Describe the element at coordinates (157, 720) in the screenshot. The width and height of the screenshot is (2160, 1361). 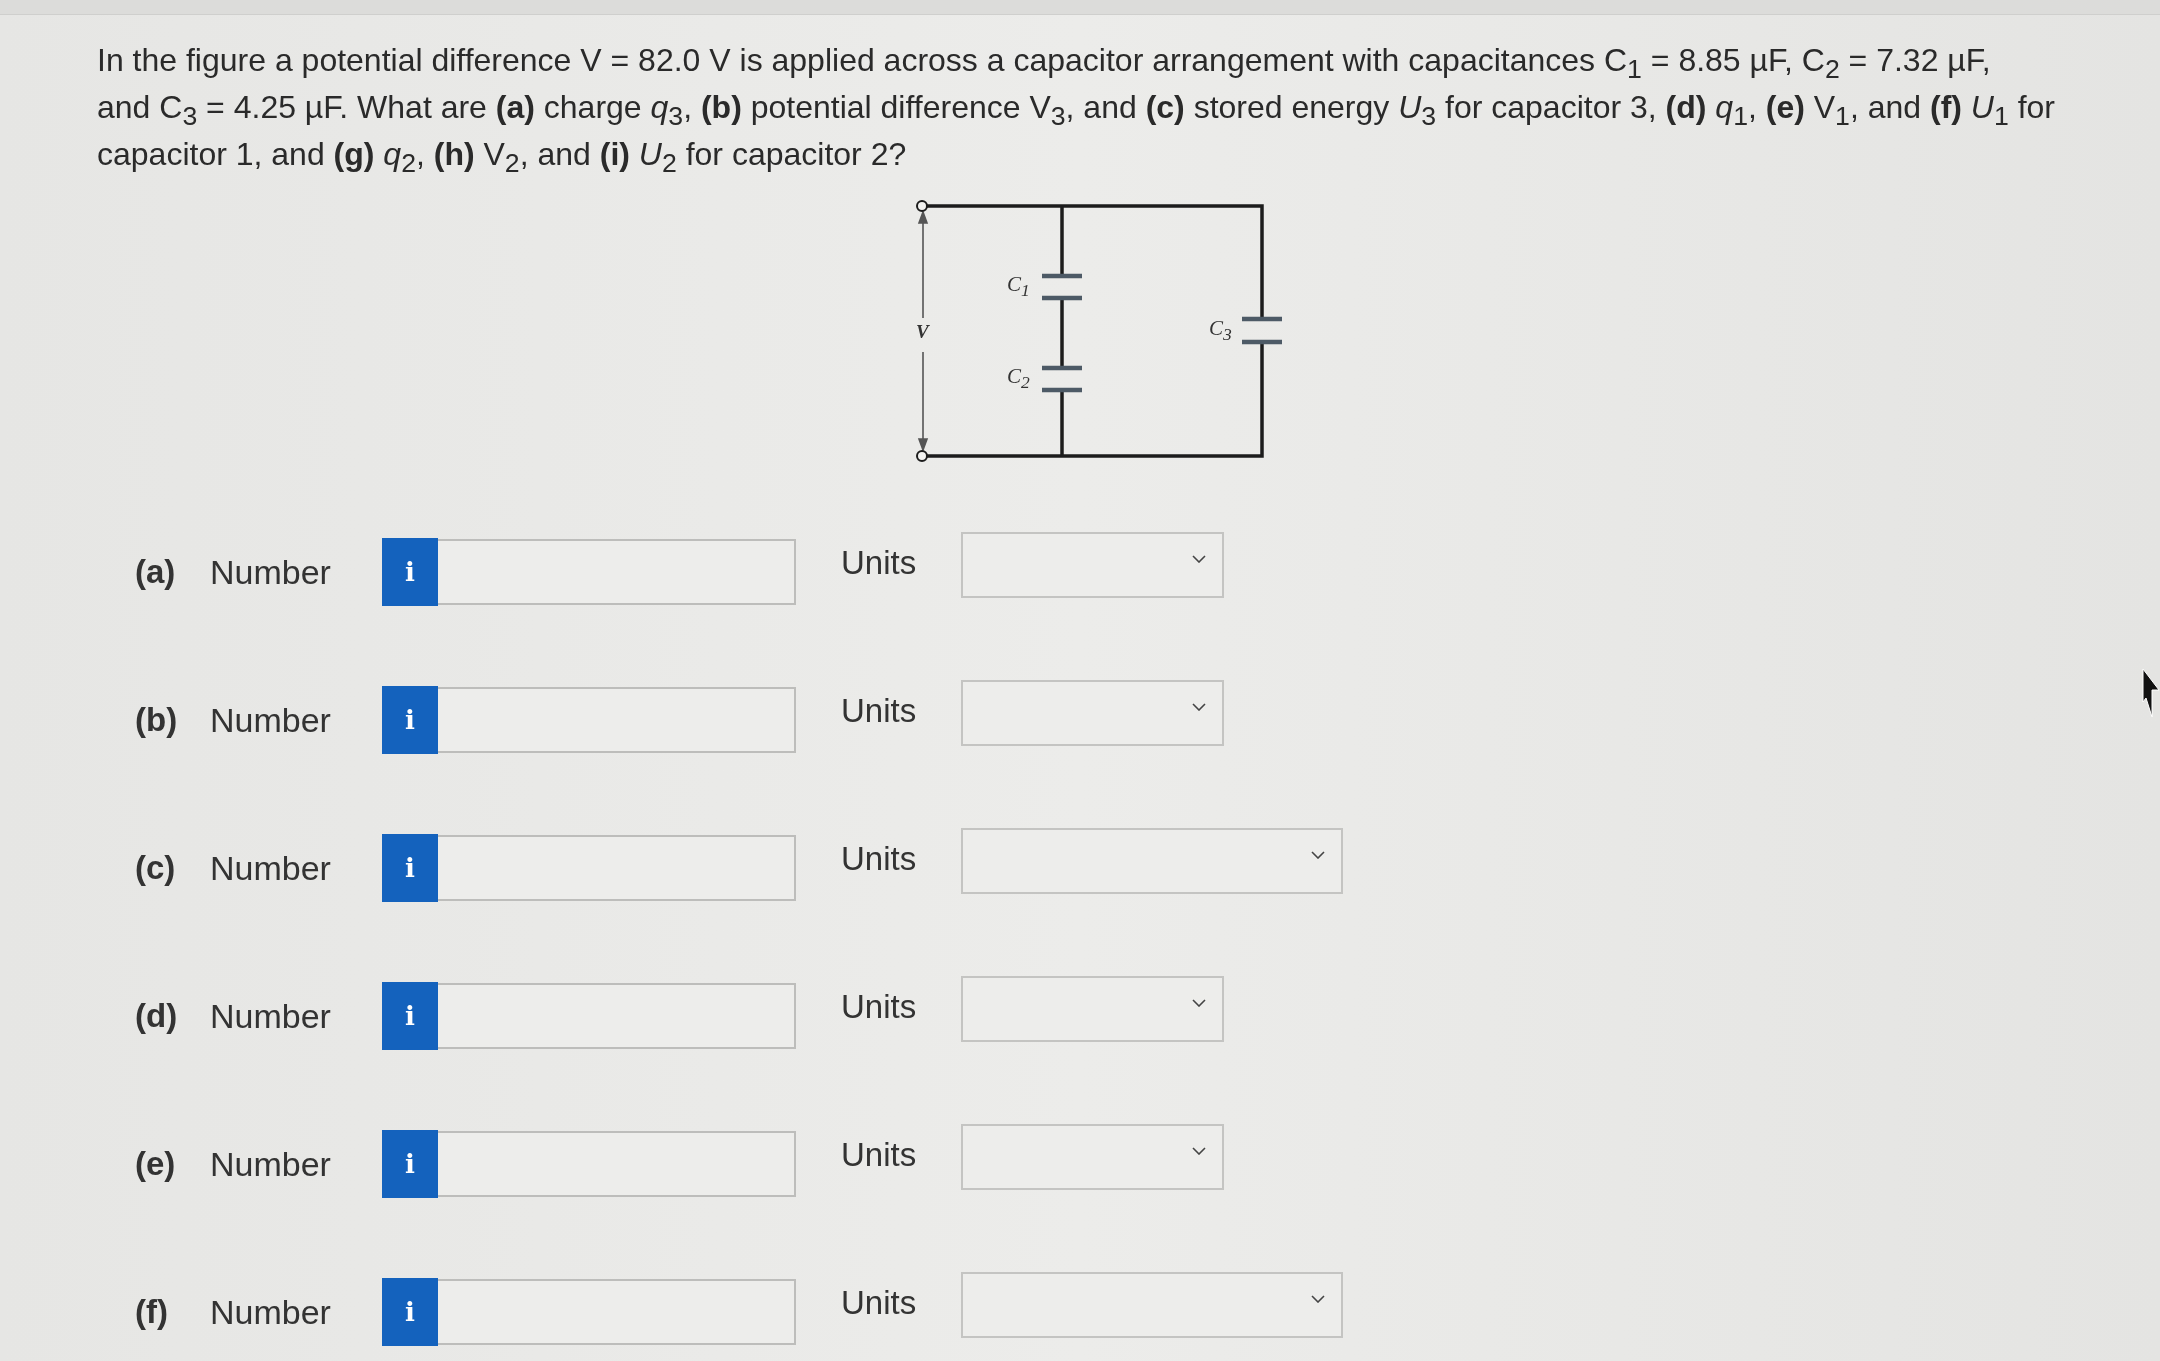
I see `part-label: (b)` at that location.